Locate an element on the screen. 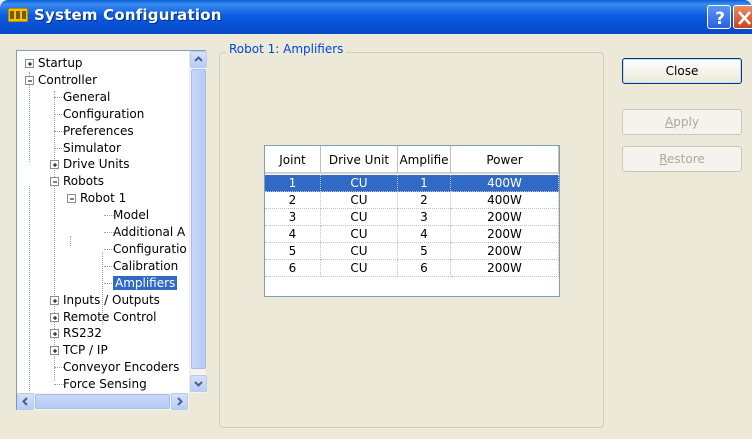  tree-item-label: Additional A is located at coordinates (149, 232).